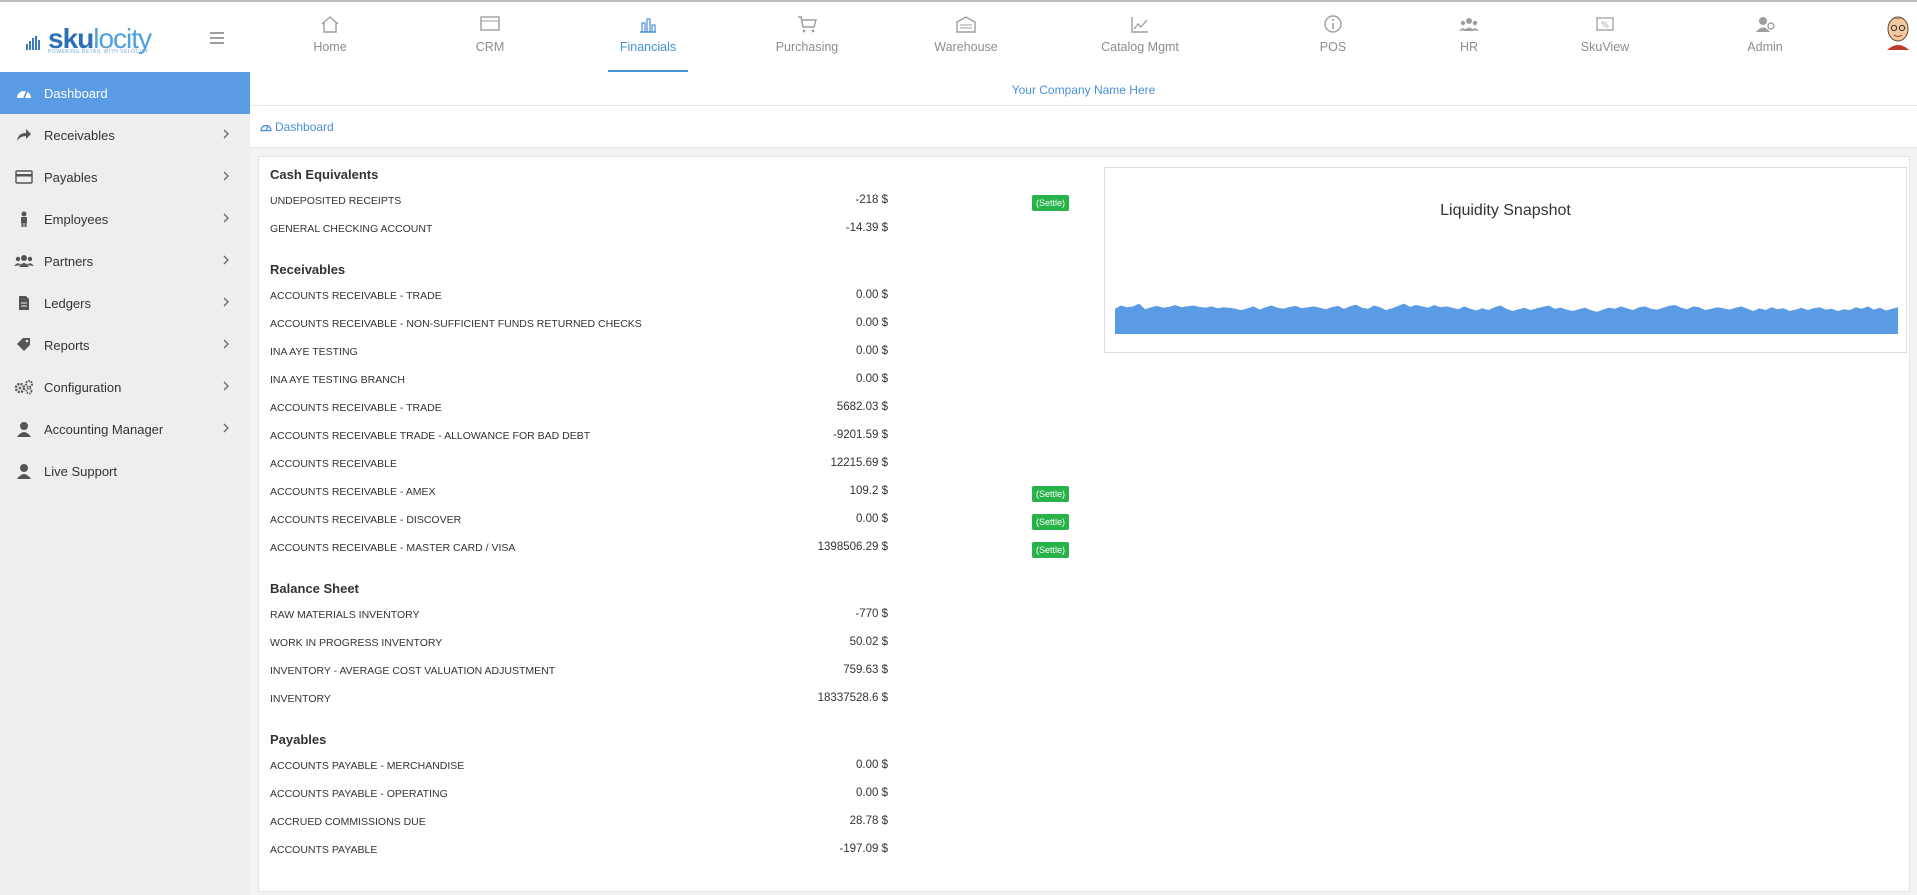  Describe the element at coordinates (966, 37) in the screenshot. I see `nav-warehouse: Warehouse` at that location.